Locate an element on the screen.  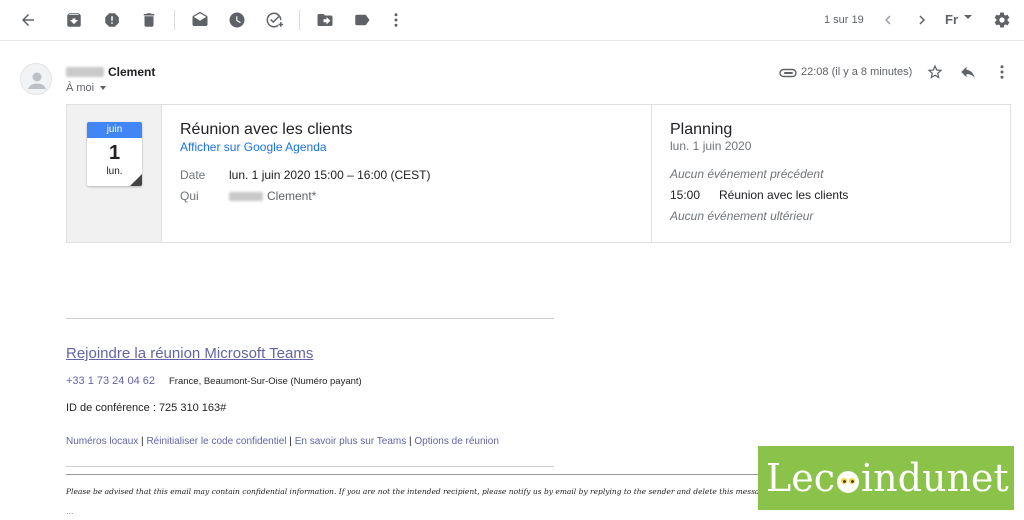
recipient-line: À moi is located at coordinates (86, 88).